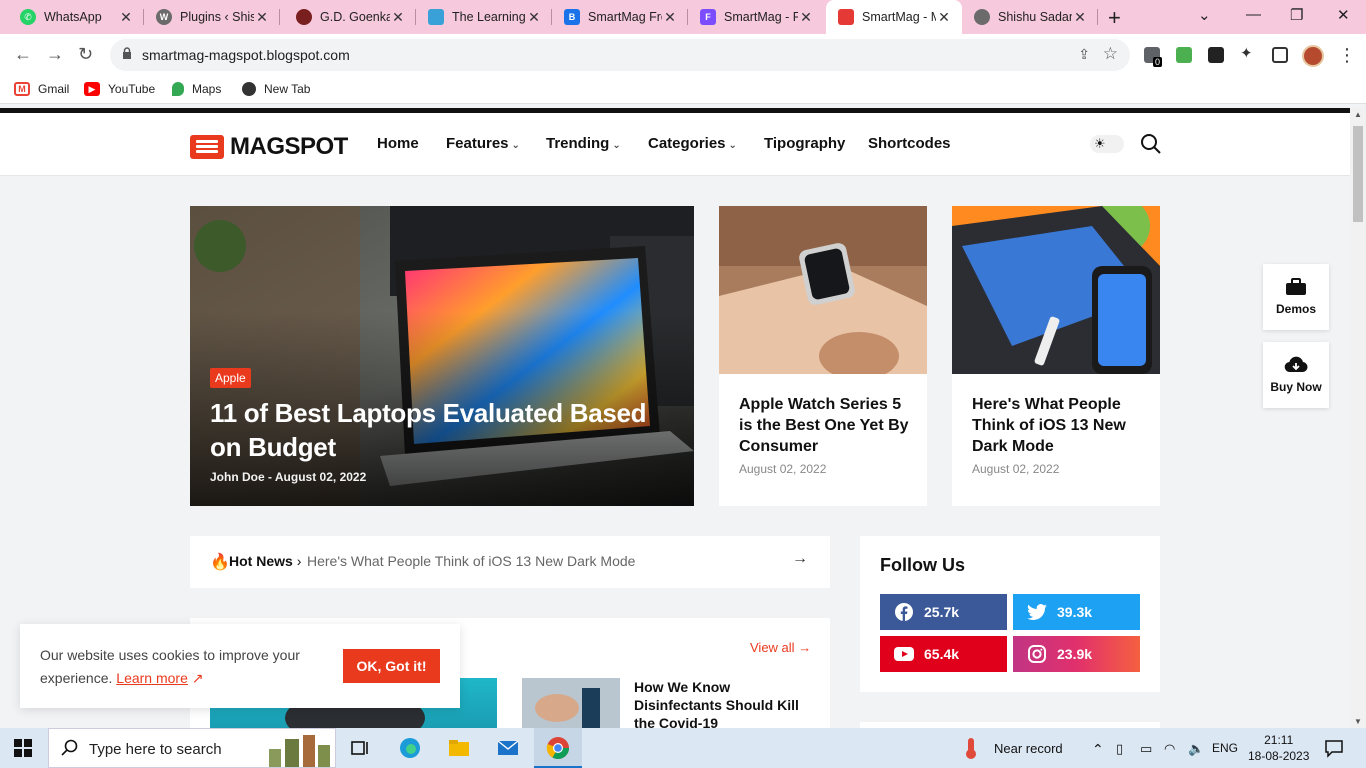  What do you see at coordinates (1343, 15) in the screenshot?
I see `close-window-icon: ✕` at bounding box center [1343, 15].